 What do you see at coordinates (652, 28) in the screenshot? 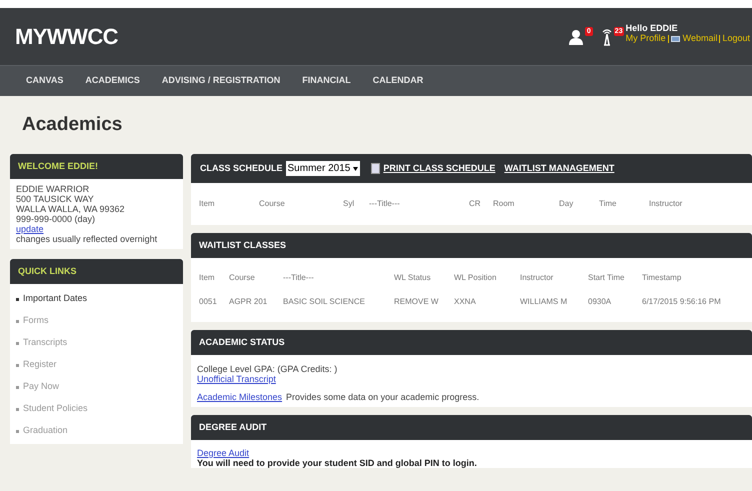
I see `greeting-text: Hello EDDIE` at bounding box center [652, 28].